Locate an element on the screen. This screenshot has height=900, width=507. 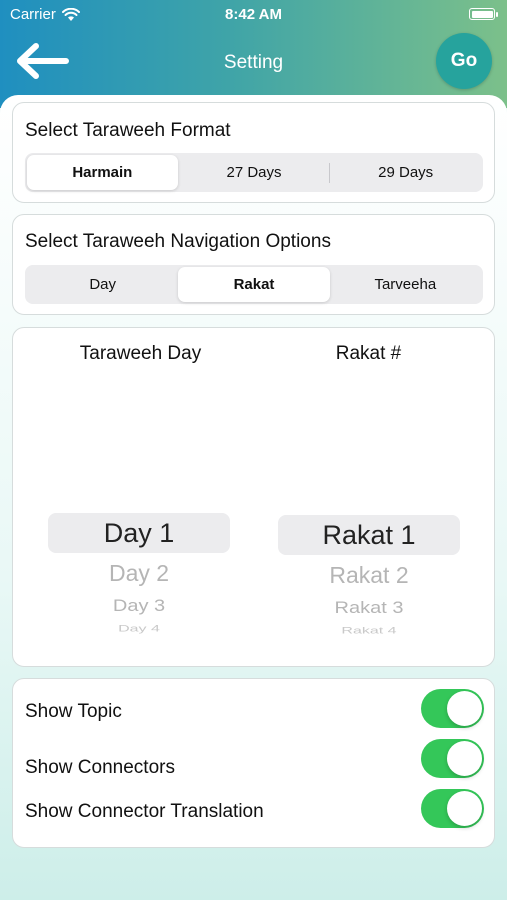
show-connectors-label: Show Connectors is located at coordinates (100, 767).